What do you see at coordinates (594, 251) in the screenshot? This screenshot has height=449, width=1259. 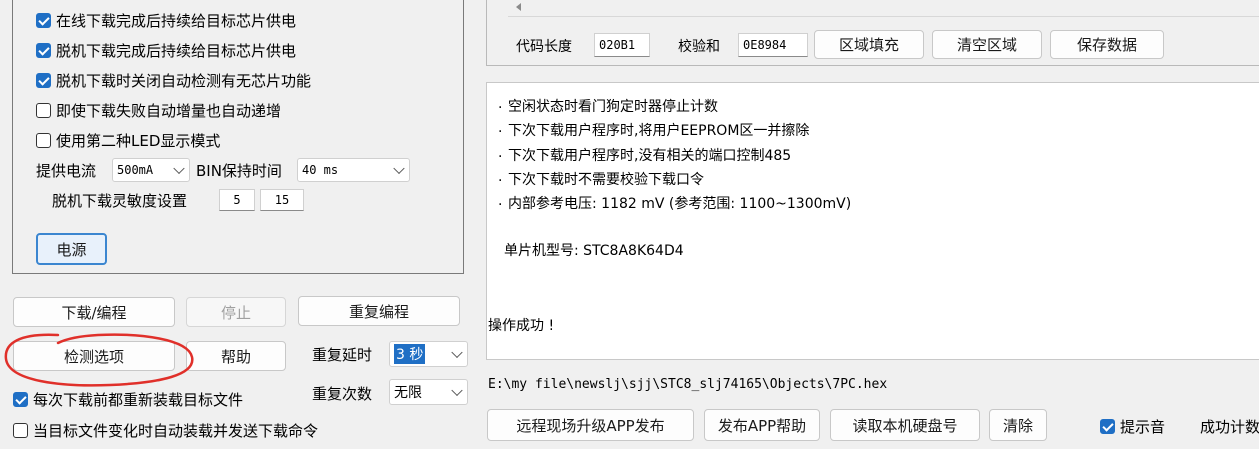 I see `mcu-model-text: 单片机型号: STC8A8K64D4` at bounding box center [594, 251].